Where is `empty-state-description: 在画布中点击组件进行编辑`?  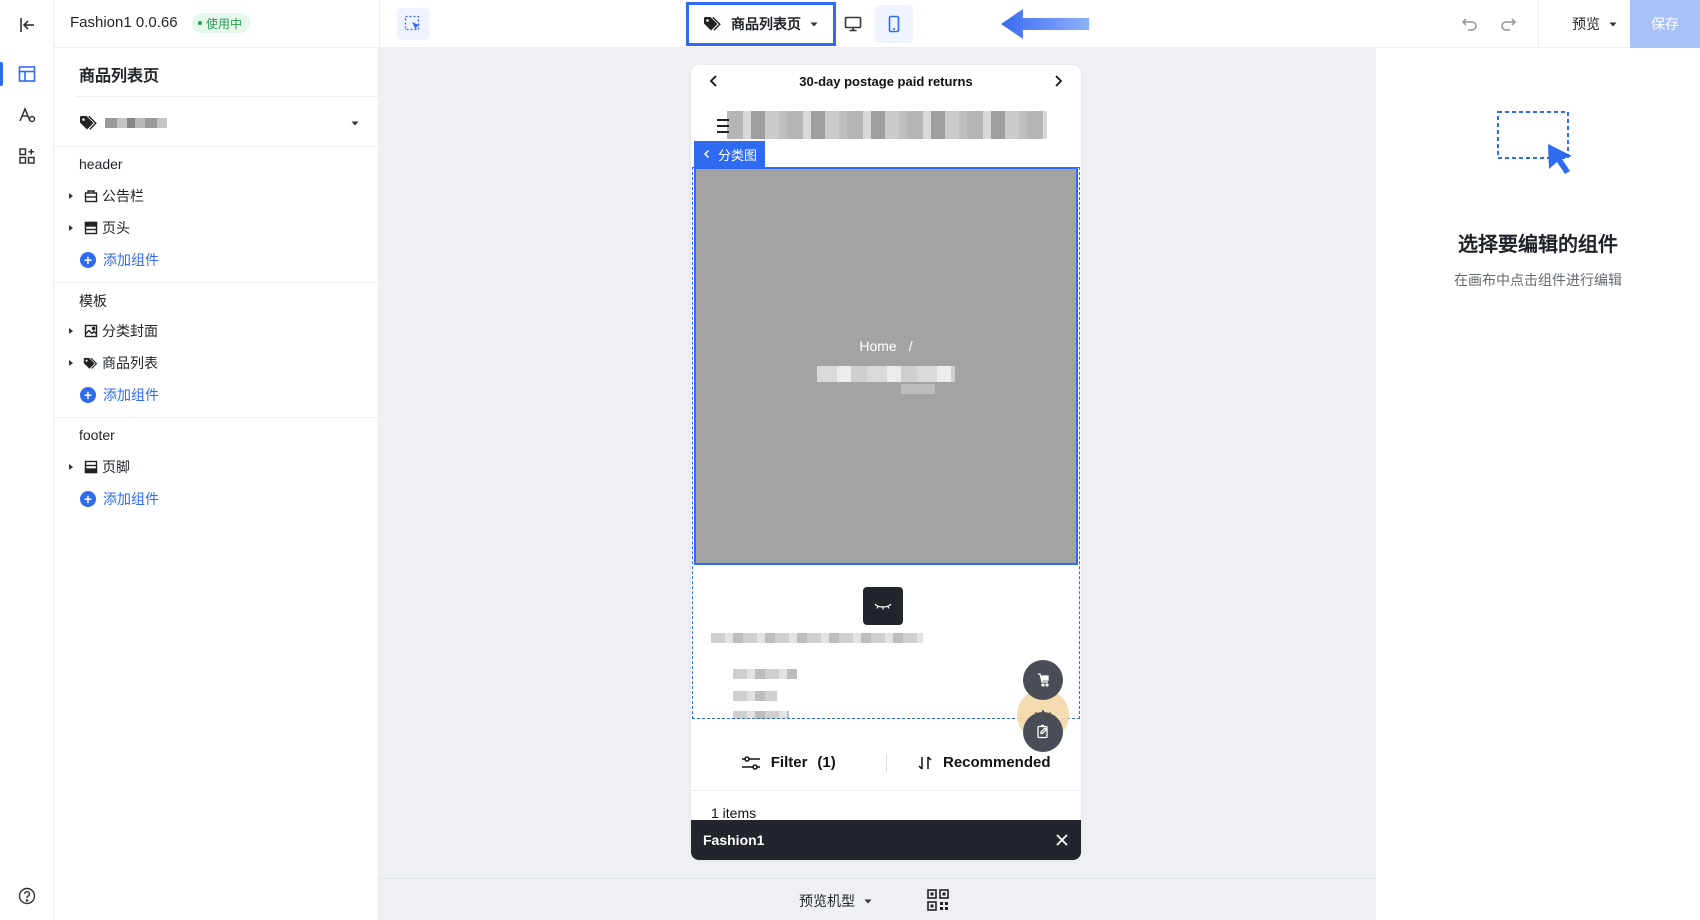 empty-state-description: 在画布中点击组件进行编辑 is located at coordinates (1538, 280).